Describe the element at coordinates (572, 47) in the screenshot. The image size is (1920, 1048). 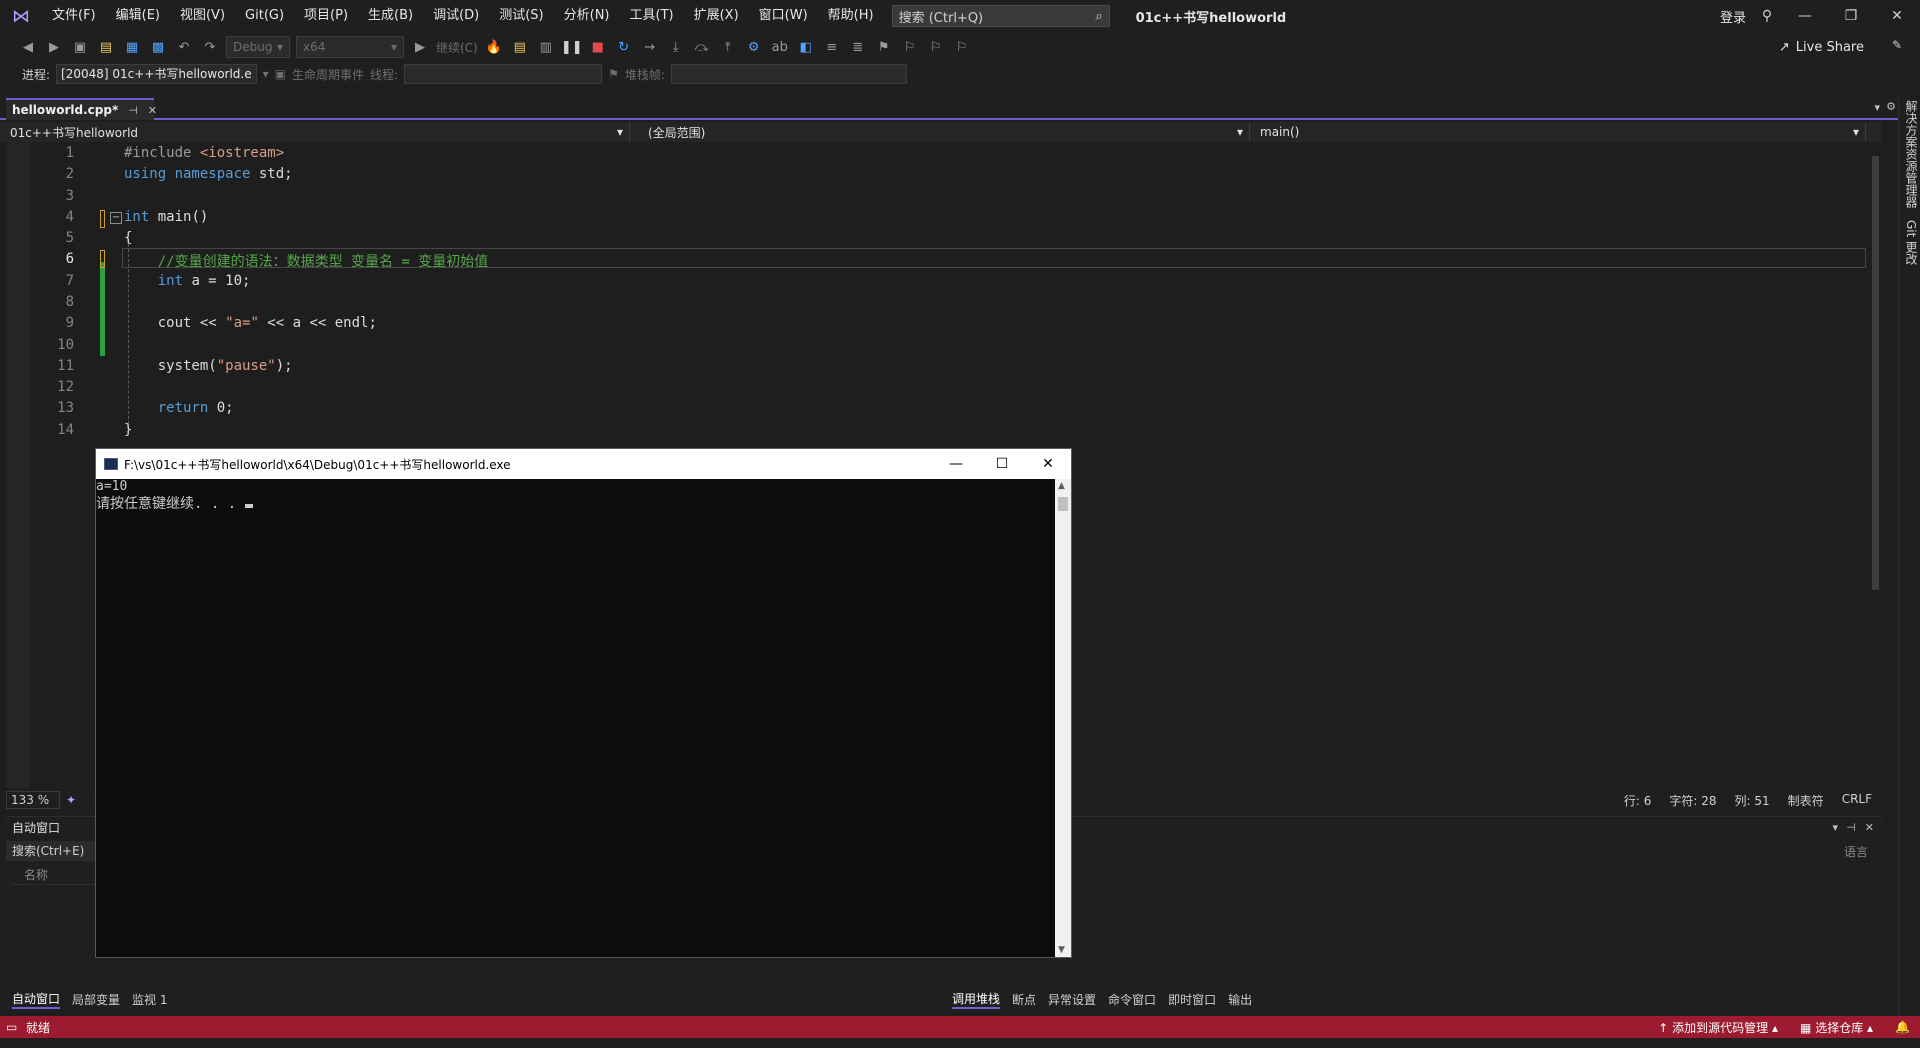
I see `pause-icon: ❚❚` at that location.